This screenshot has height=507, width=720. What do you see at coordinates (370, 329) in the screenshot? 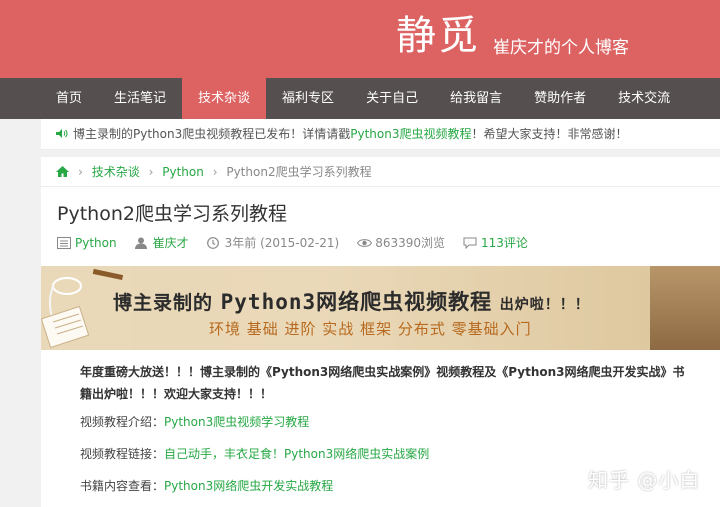
I see `banner-tags: 环境 基础 进阶 实战 框架 分布式 零基础入门` at bounding box center [370, 329].